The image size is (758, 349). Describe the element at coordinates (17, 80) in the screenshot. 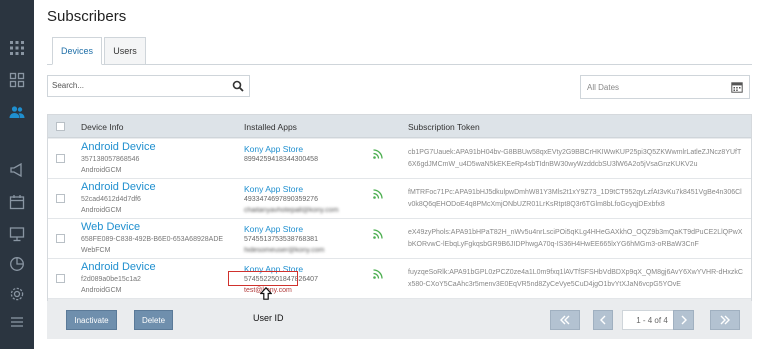

I see `dashboard-icon` at that location.